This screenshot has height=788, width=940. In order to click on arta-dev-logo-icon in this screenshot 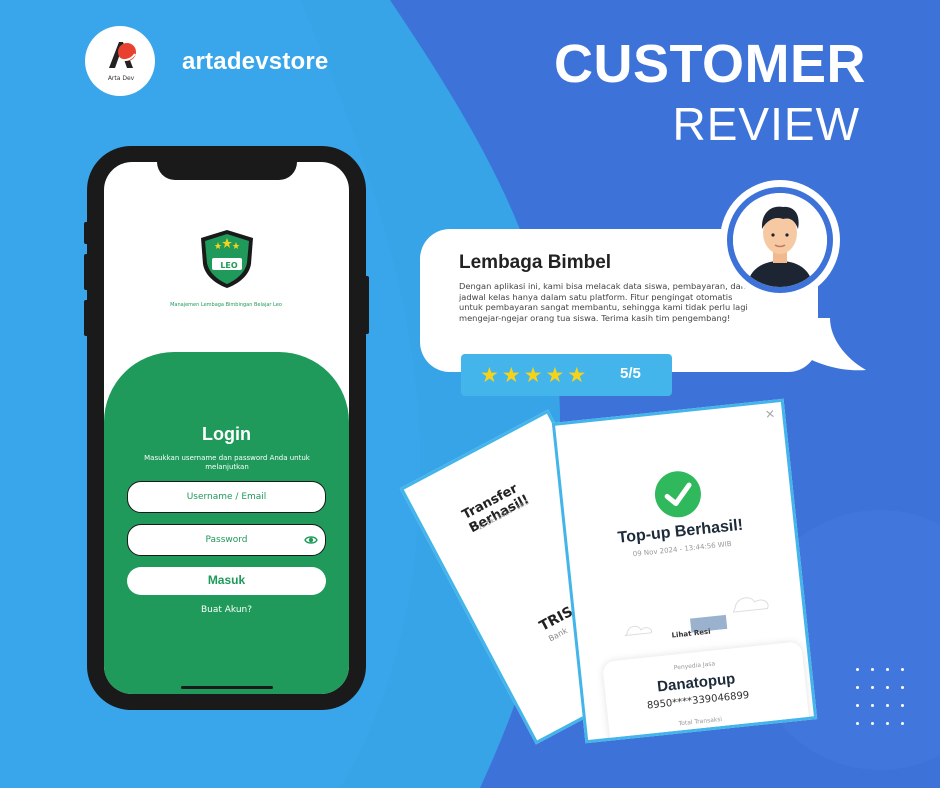, I will do `click(122, 55)`.